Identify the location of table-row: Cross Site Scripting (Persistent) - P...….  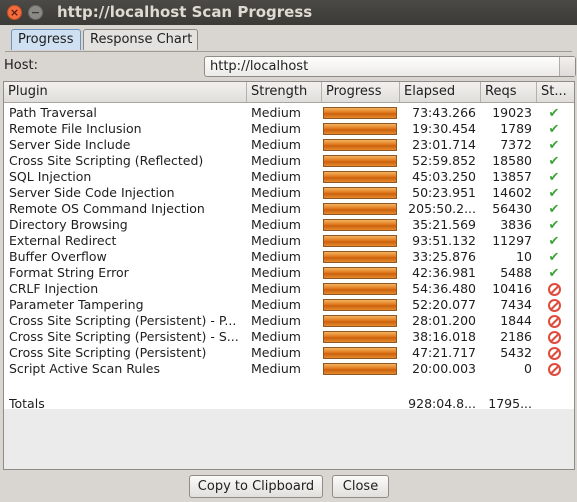
(289, 321).